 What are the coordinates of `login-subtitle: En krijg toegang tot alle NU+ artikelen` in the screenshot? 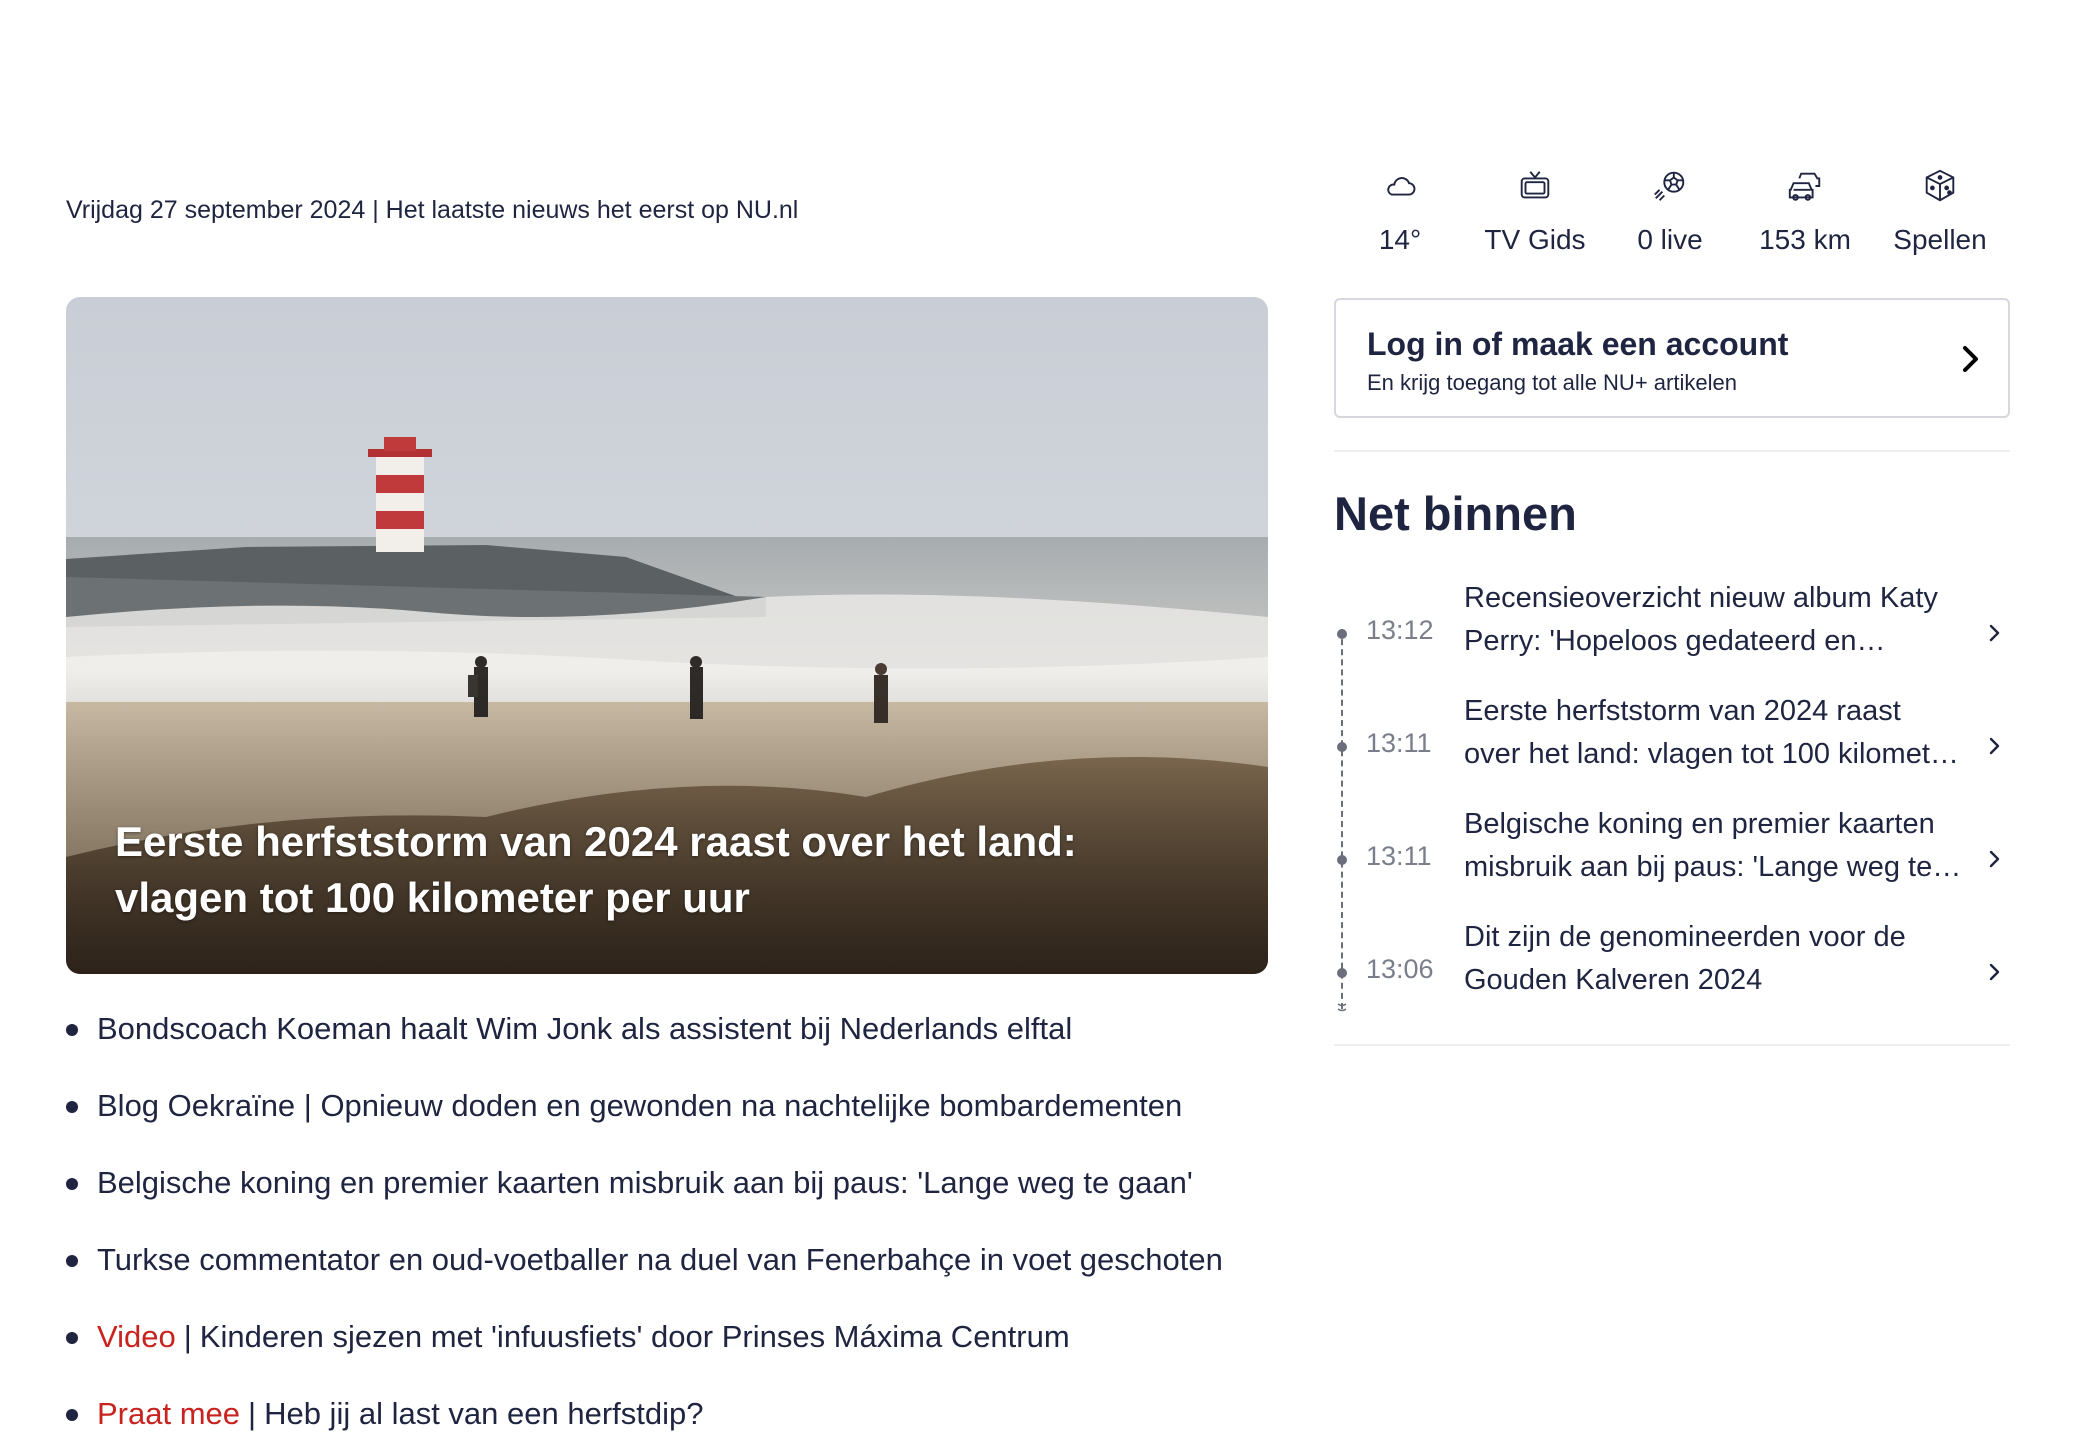 It's located at (1552, 382).